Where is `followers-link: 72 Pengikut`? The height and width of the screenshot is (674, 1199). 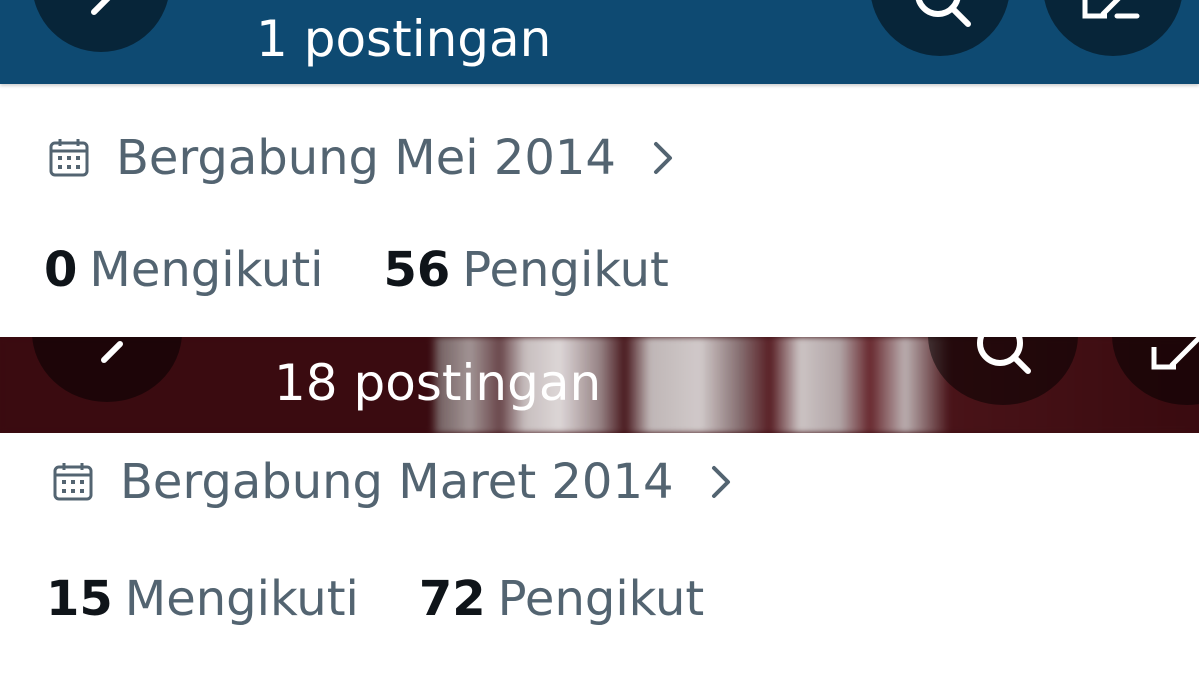 followers-link: 72 Pengikut is located at coordinates (561, 599).